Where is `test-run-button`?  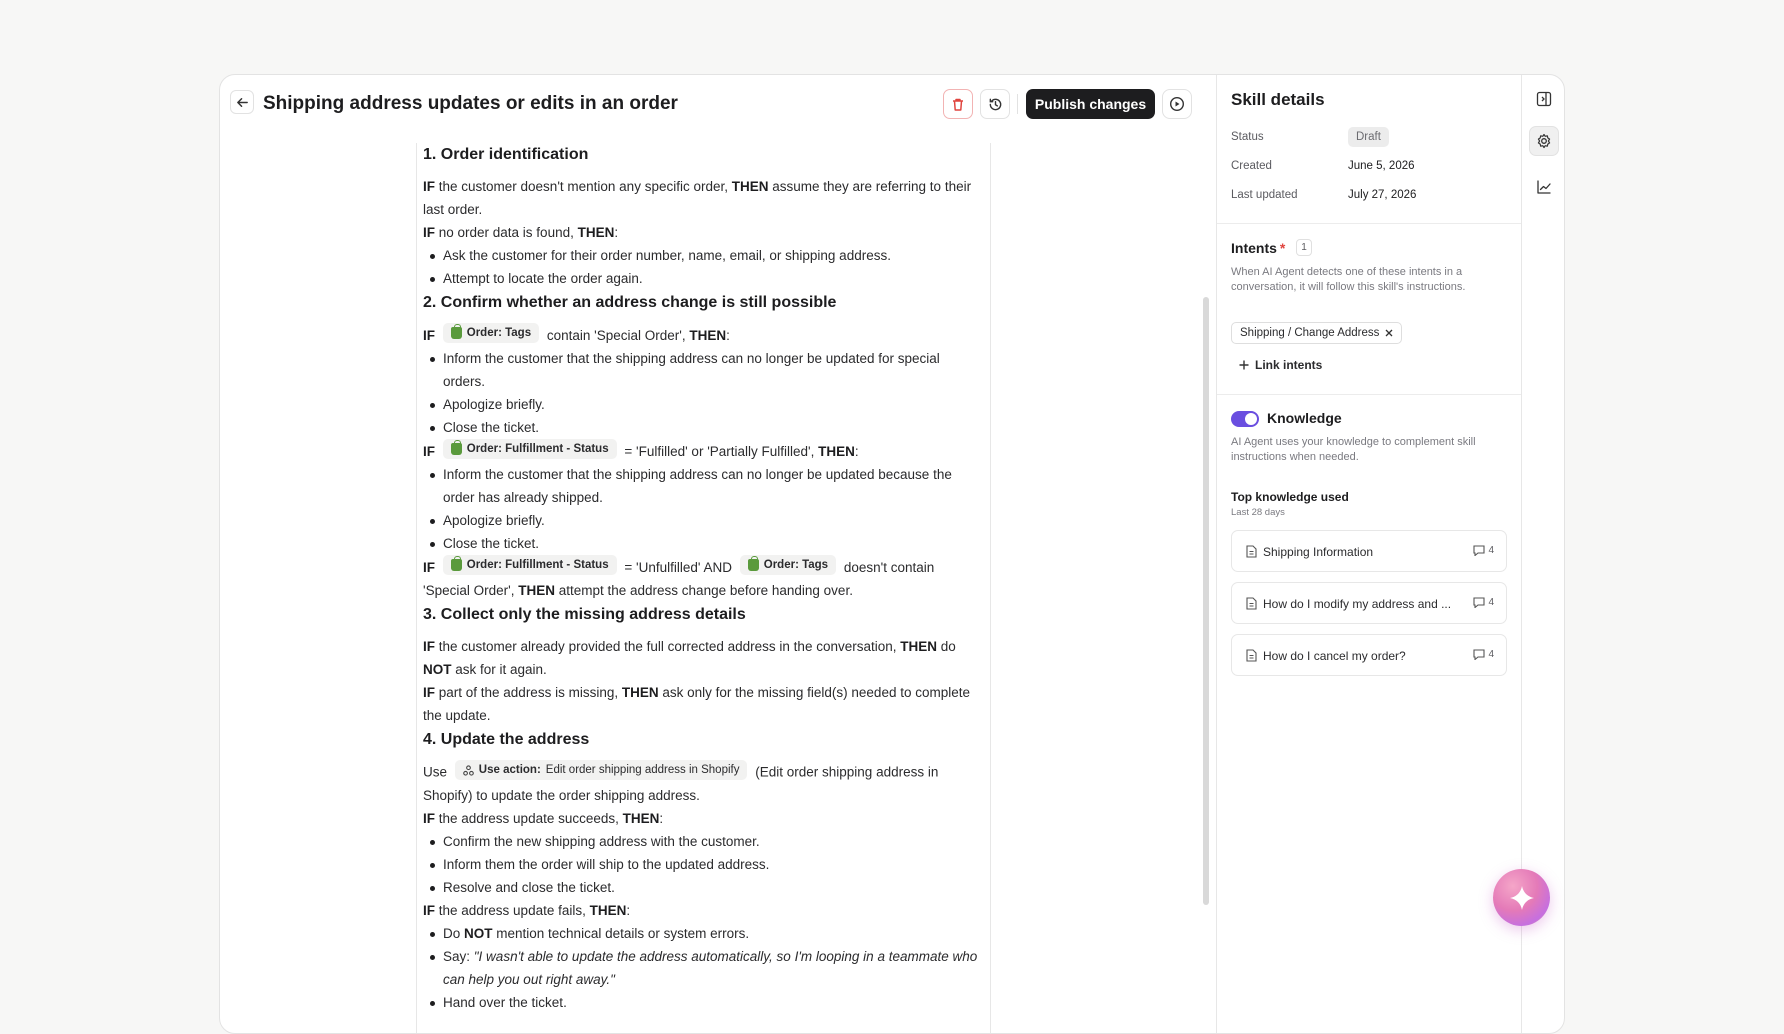 test-run-button is located at coordinates (1177, 104).